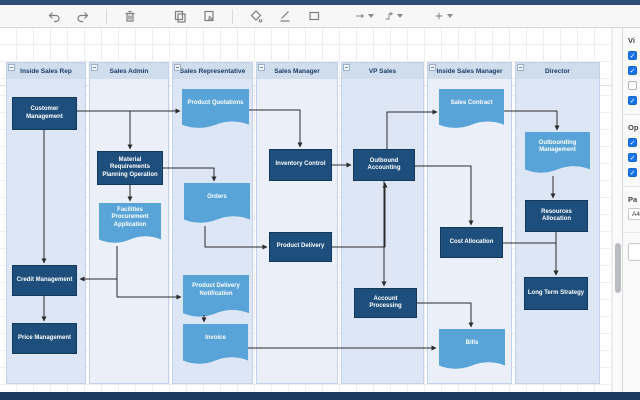 The image size is (640, 400). I want to click on node-label: Orders, so click(217, 197).